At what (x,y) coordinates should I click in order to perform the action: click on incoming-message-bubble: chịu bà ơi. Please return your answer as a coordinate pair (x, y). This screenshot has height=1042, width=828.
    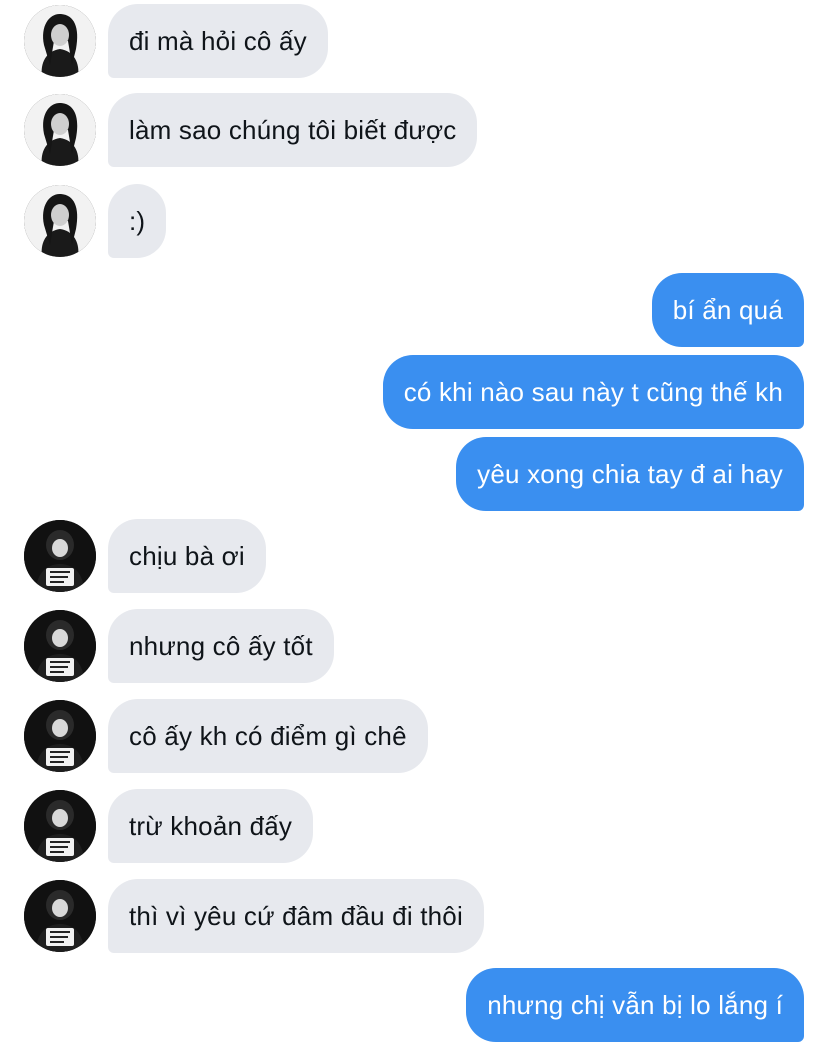
    Looking at the image, I should click on (187, 556).